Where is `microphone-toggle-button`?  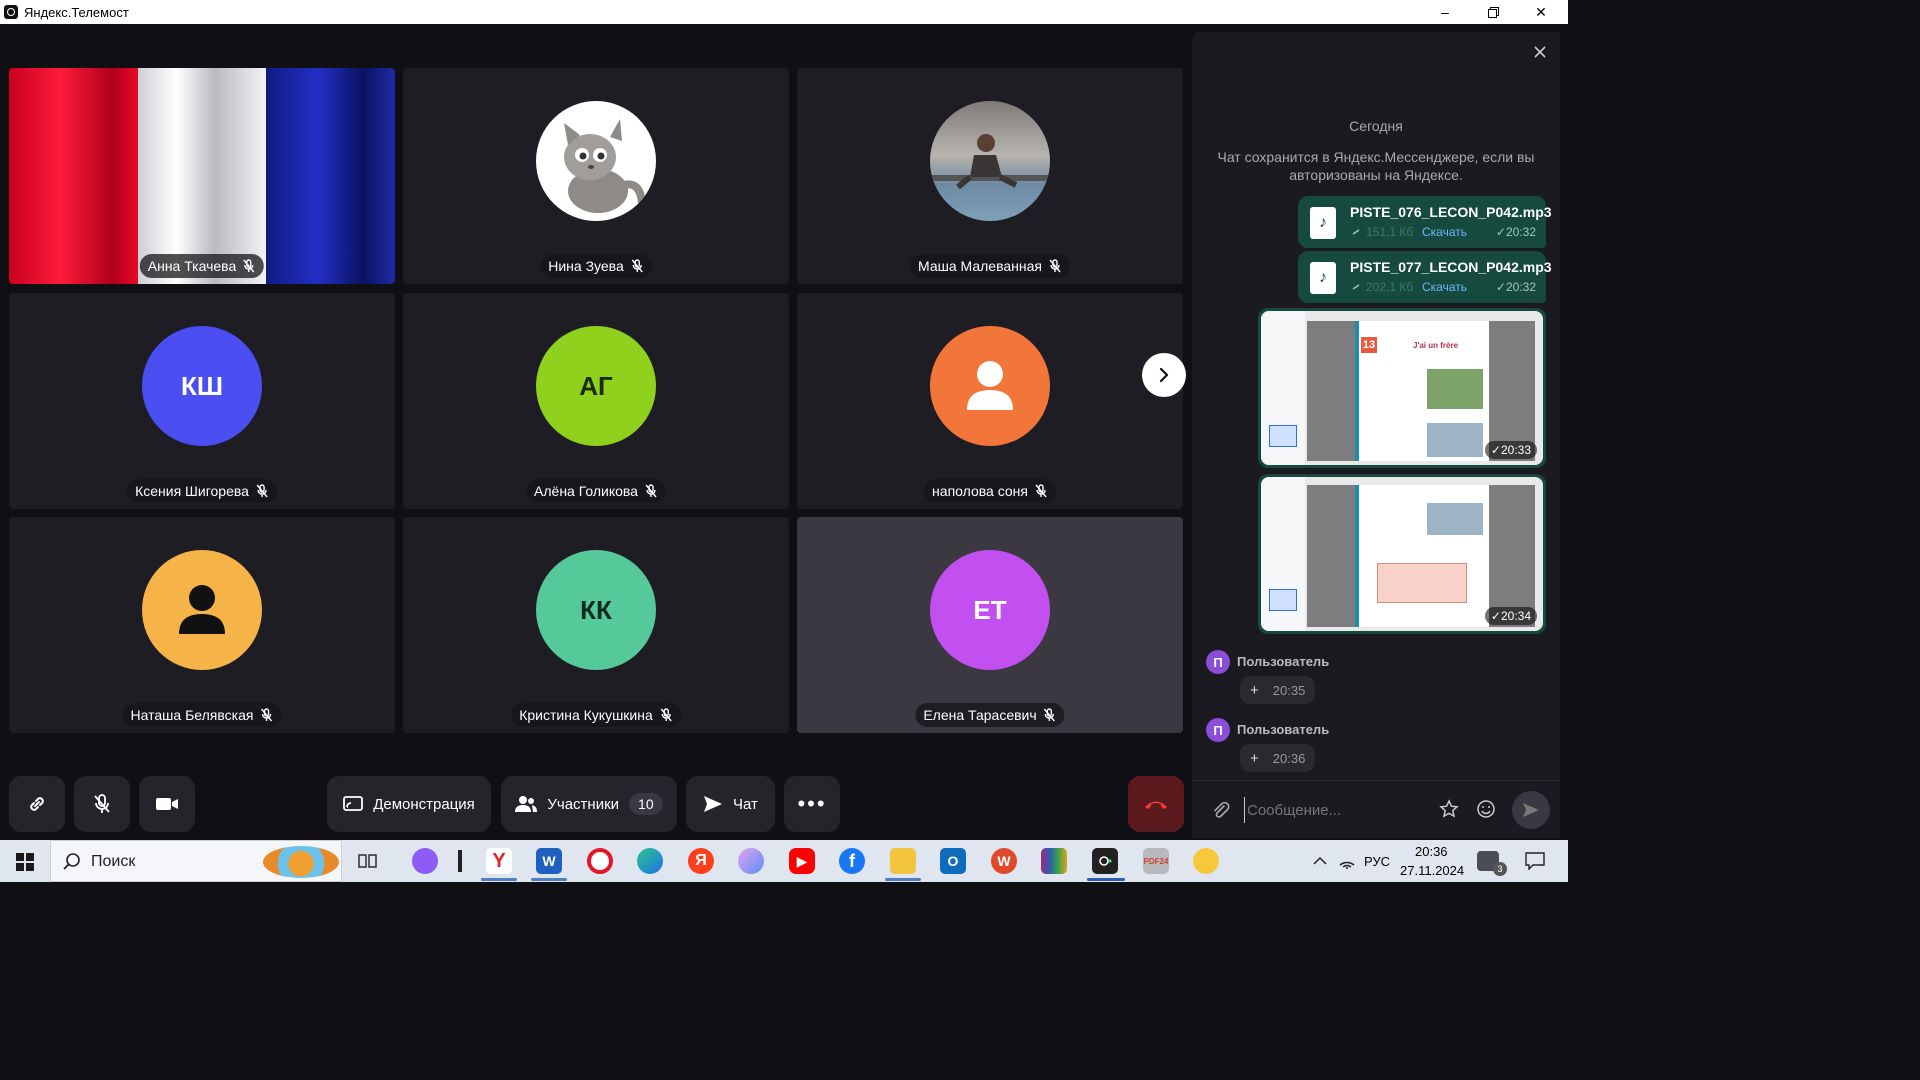
microphone-toggle-button is located at coordinates (102, 804).